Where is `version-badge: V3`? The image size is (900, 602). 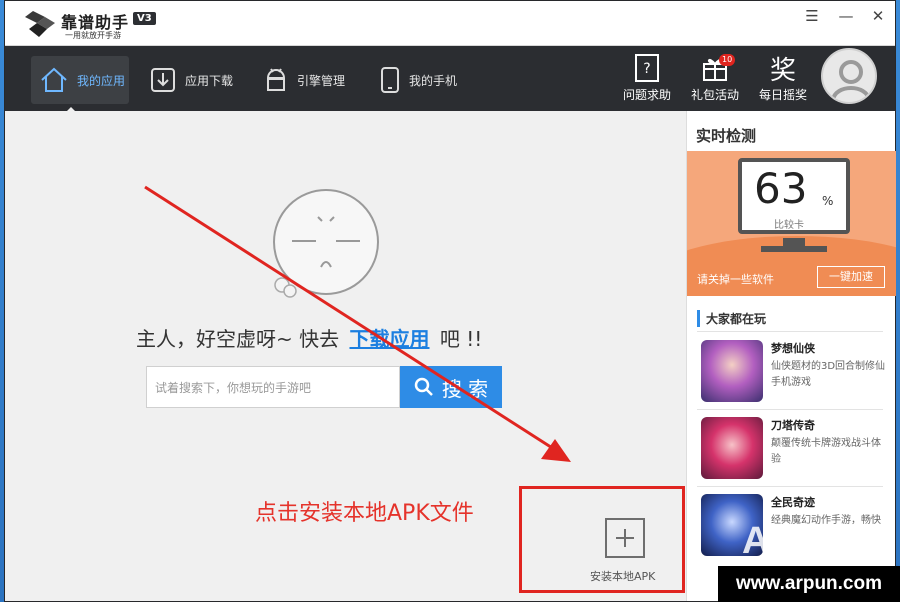
version-badge: V3 is located at coordinates (144, 18).